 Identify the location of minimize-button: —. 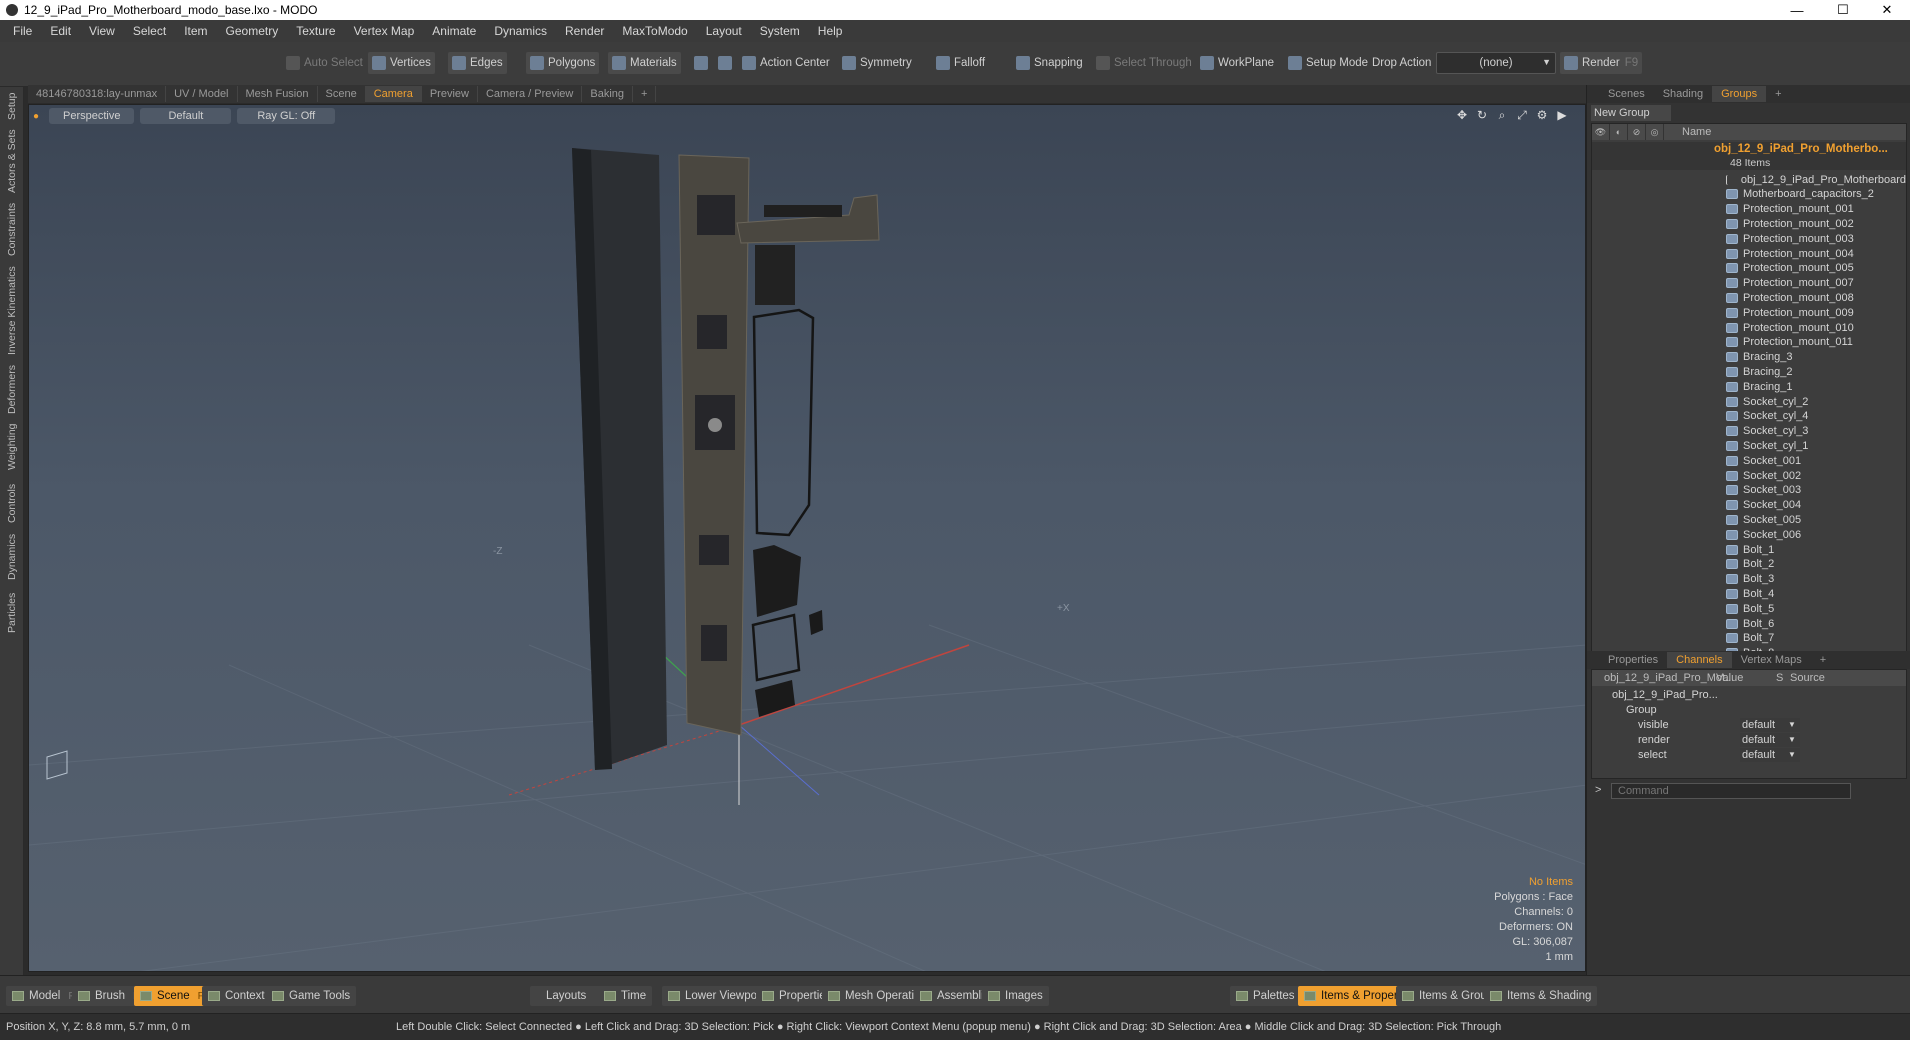
(1797, 10).